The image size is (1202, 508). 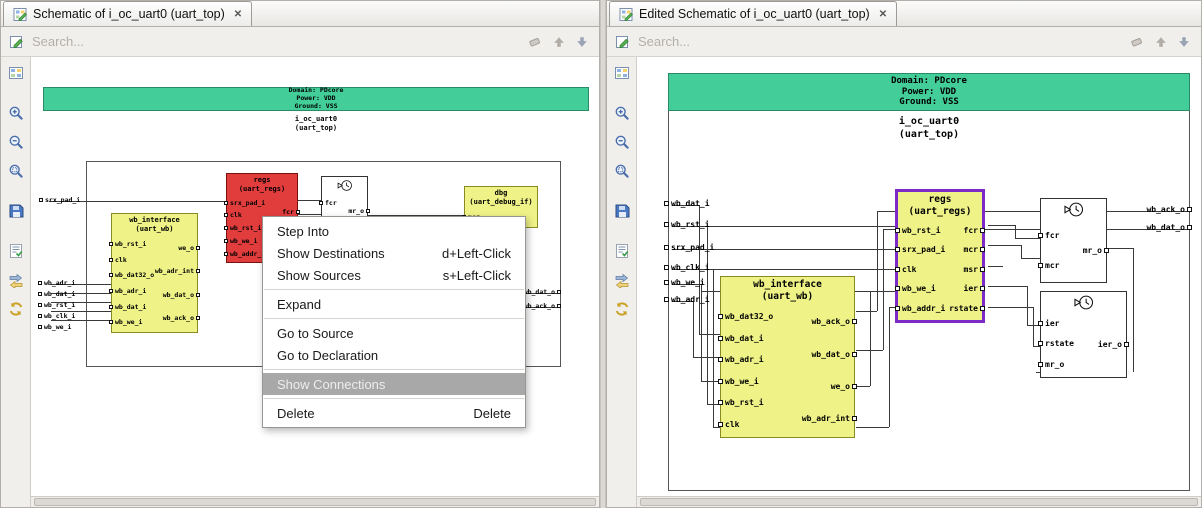 I want to click on menu-item-step-into: Step Into, so click(x=394, y=231).